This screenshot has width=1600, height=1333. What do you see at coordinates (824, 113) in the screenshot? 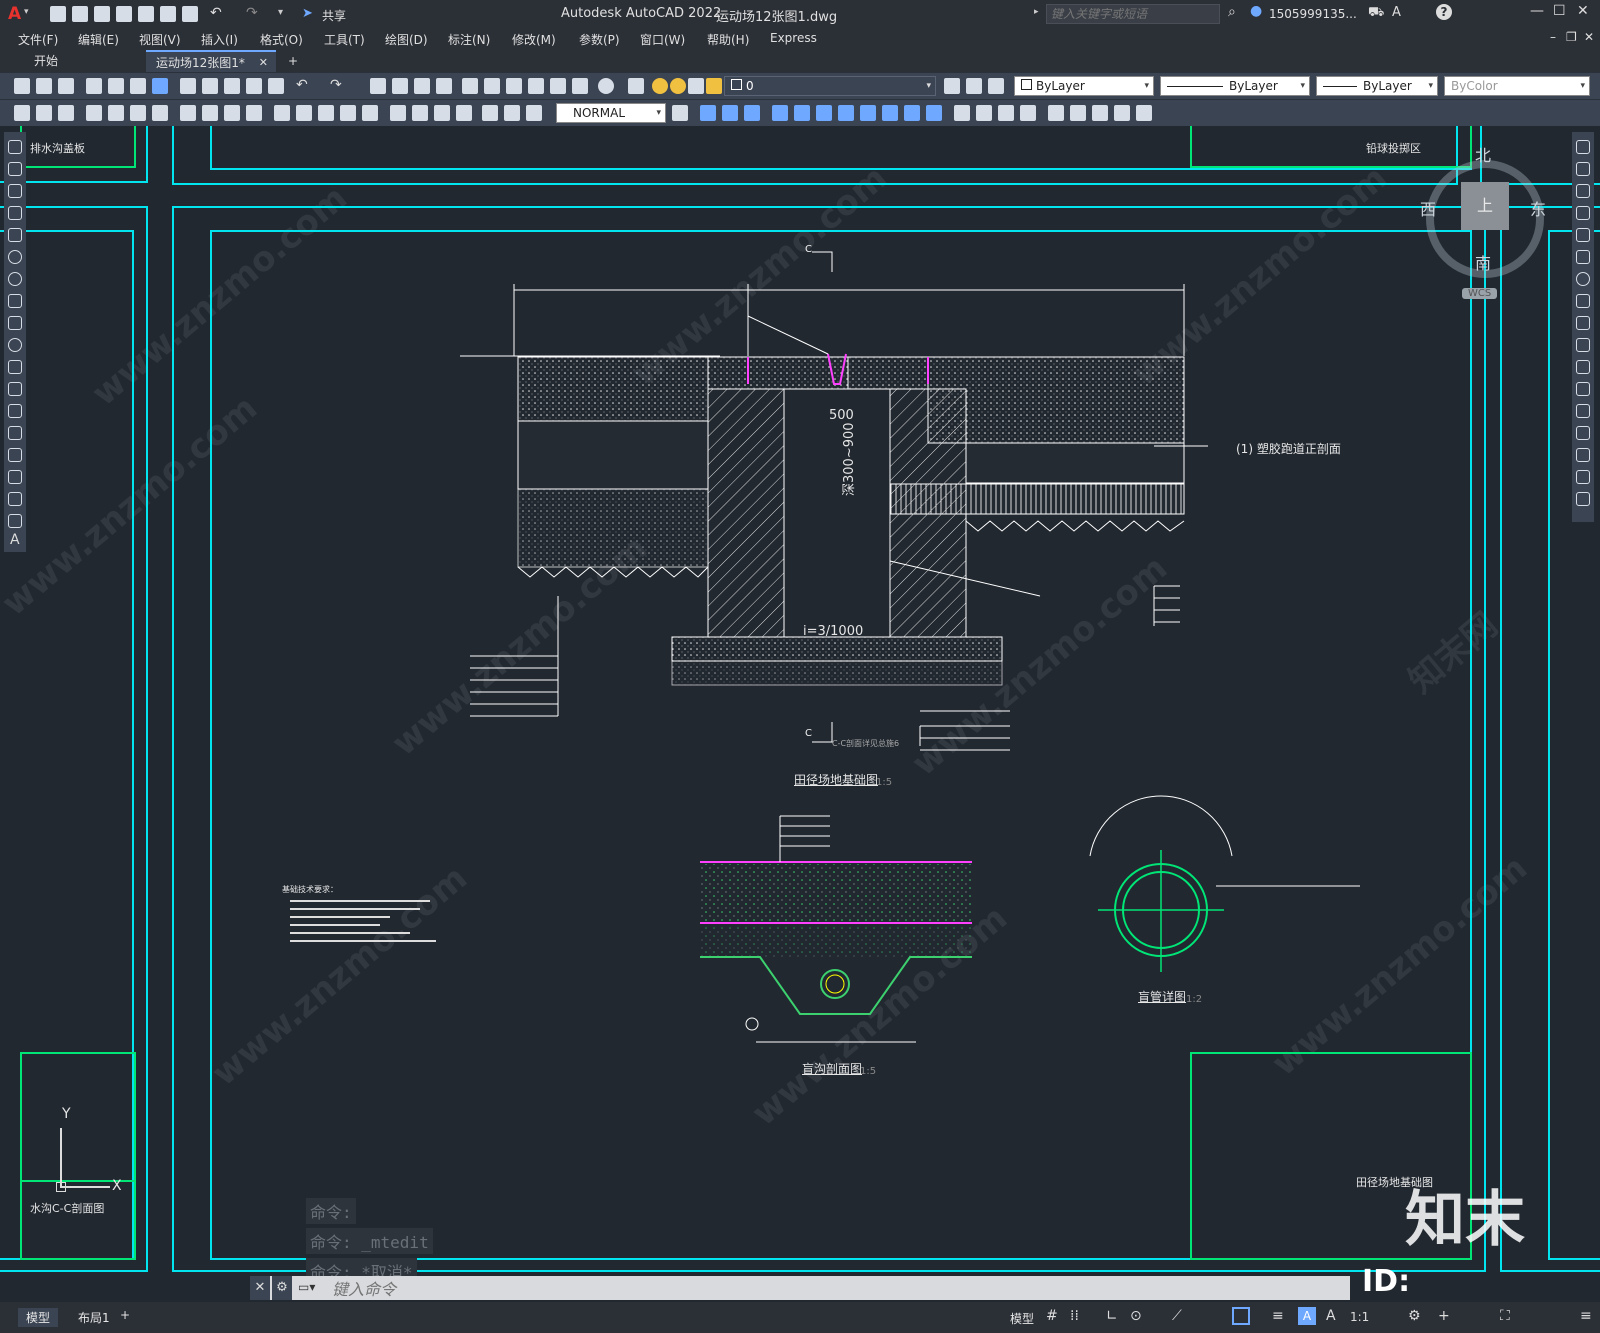
I see `sweep-icon` at bounding box center [824, 113].